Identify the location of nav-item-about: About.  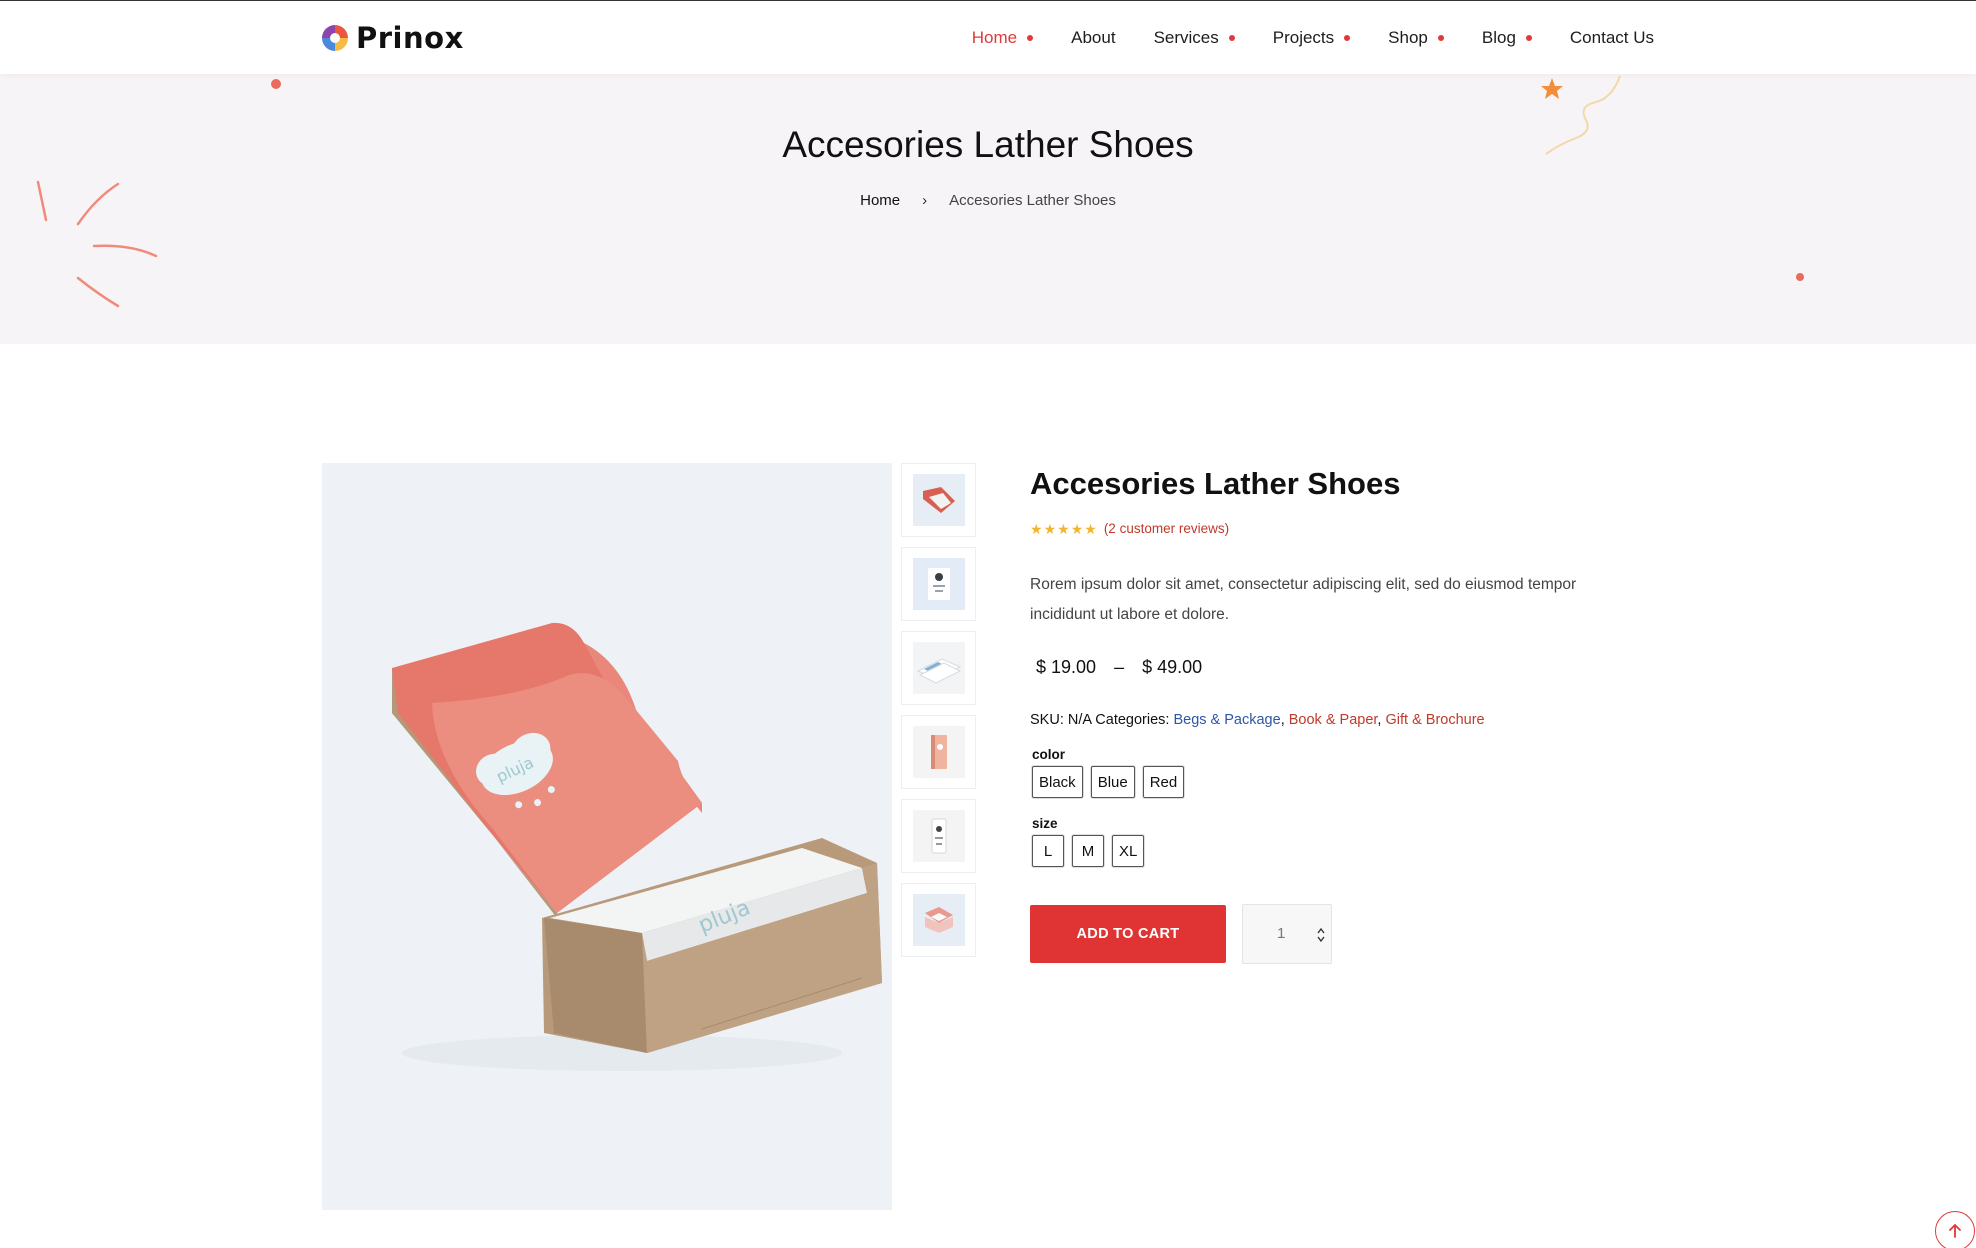
(1093, 38).